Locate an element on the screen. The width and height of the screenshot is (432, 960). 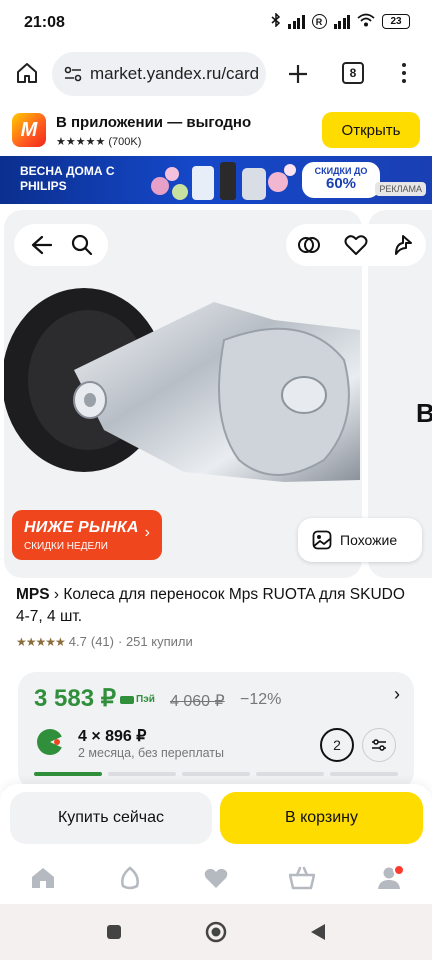
current-price: 3 583 ₽ is located at coordinates (75, 698).